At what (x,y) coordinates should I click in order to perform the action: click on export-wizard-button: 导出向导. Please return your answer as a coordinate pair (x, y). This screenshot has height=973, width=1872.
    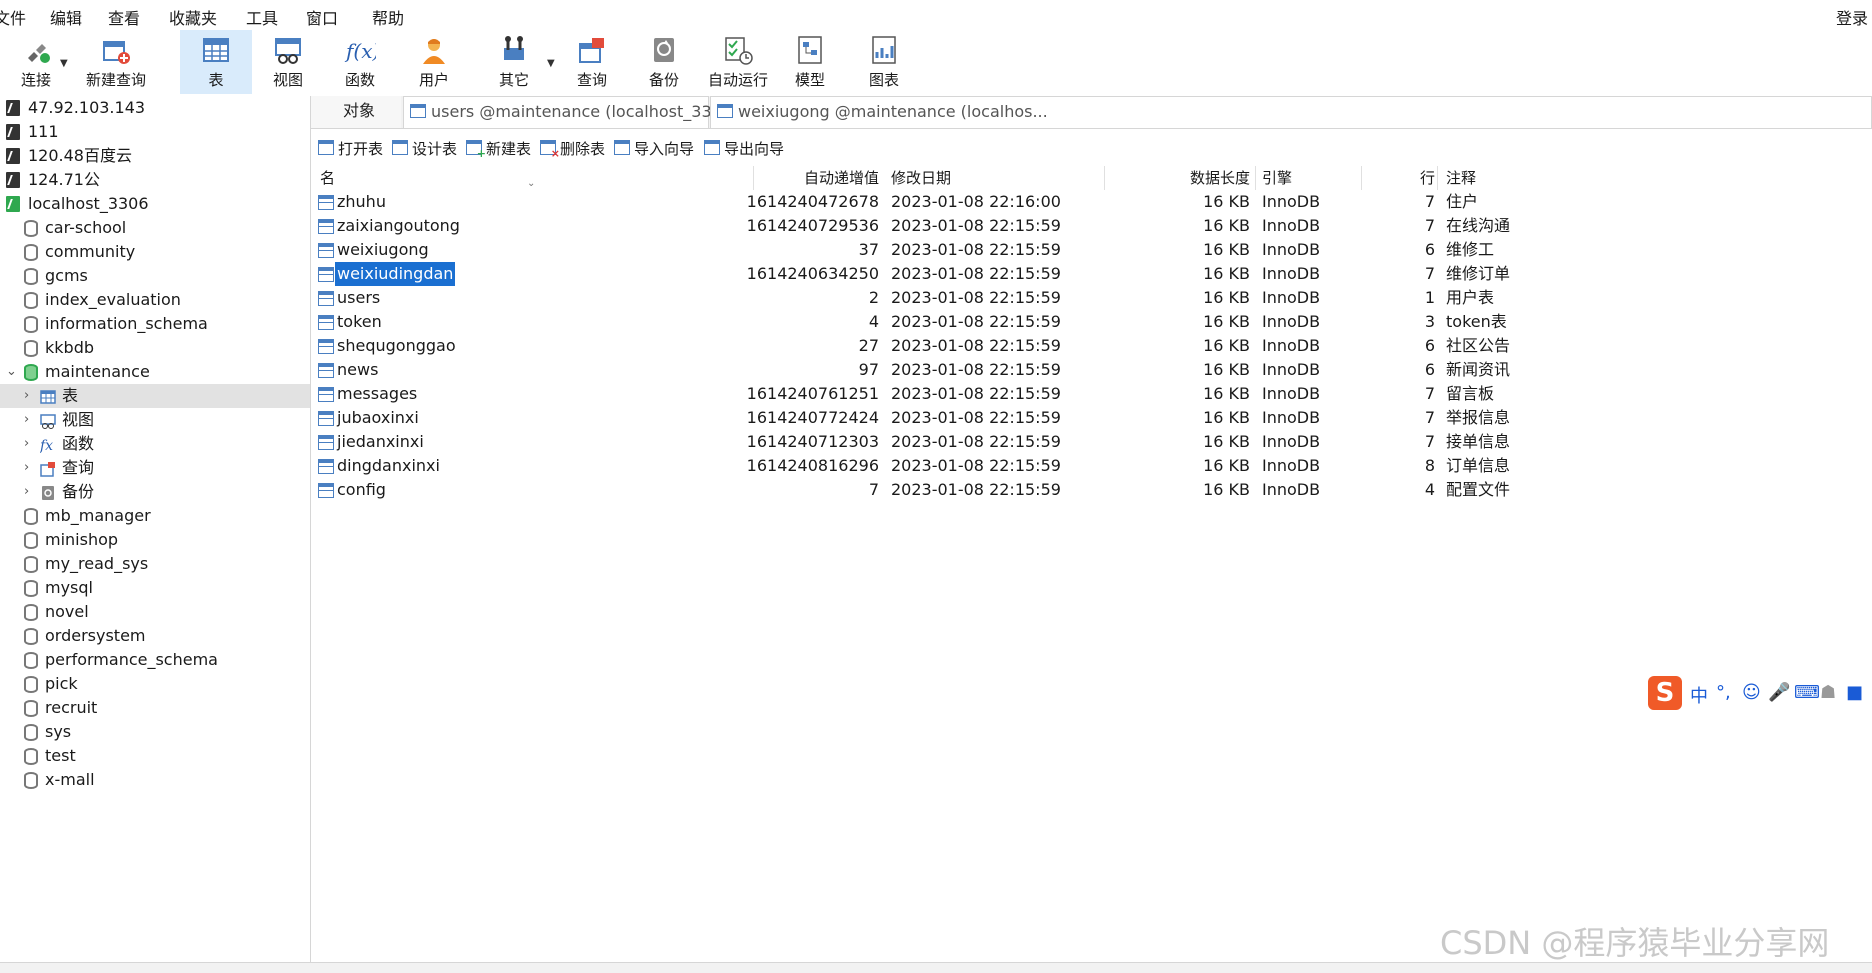
    Looking at the image, I should click on (744, 148).